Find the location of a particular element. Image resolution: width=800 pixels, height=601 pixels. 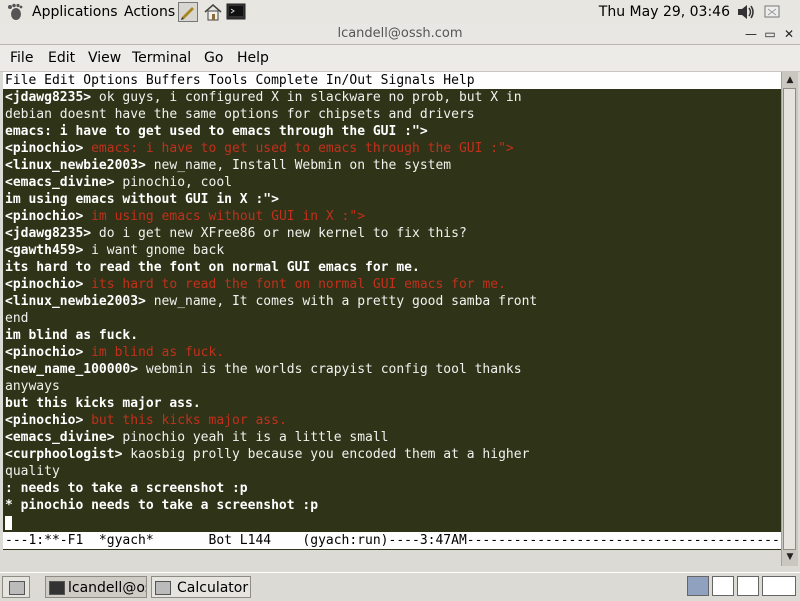

taskbar-item-calculator: Calculator is located at coordinates (201, 587).